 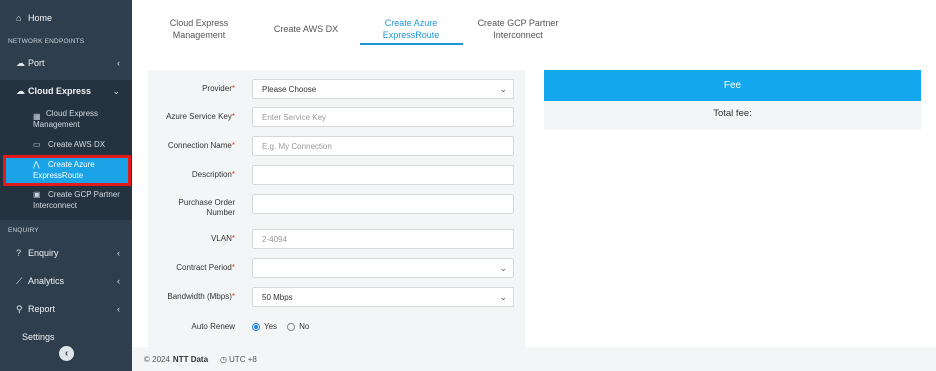 I want to click on search-icon: ⚲, so click(x=19, y=308).